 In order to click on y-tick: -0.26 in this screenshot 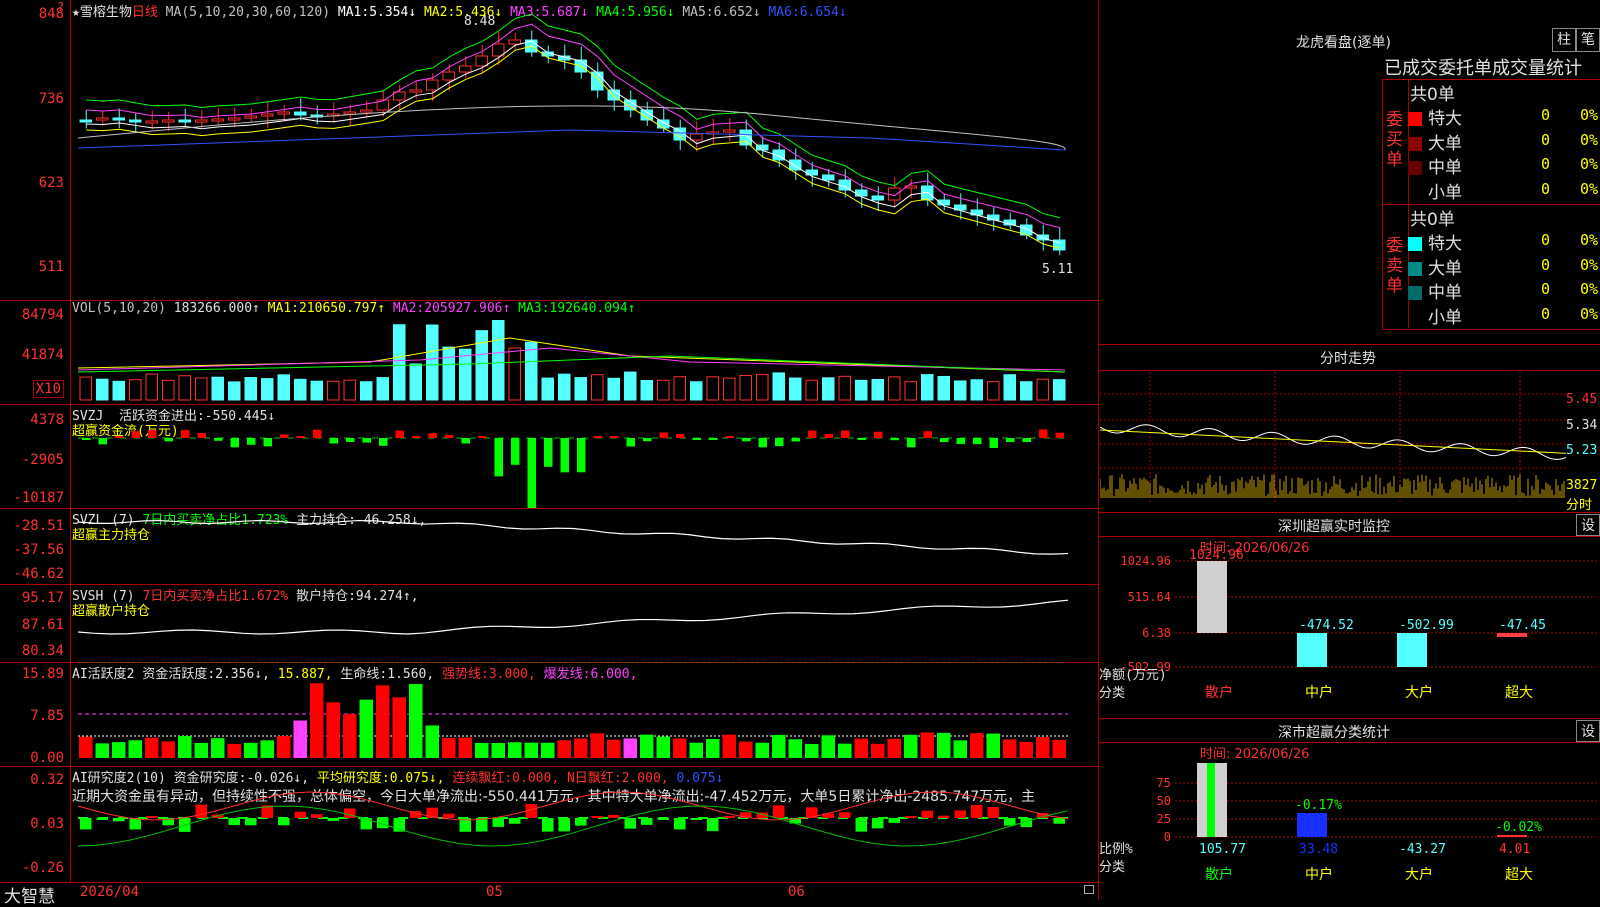, I will do `click(42, 868)`.